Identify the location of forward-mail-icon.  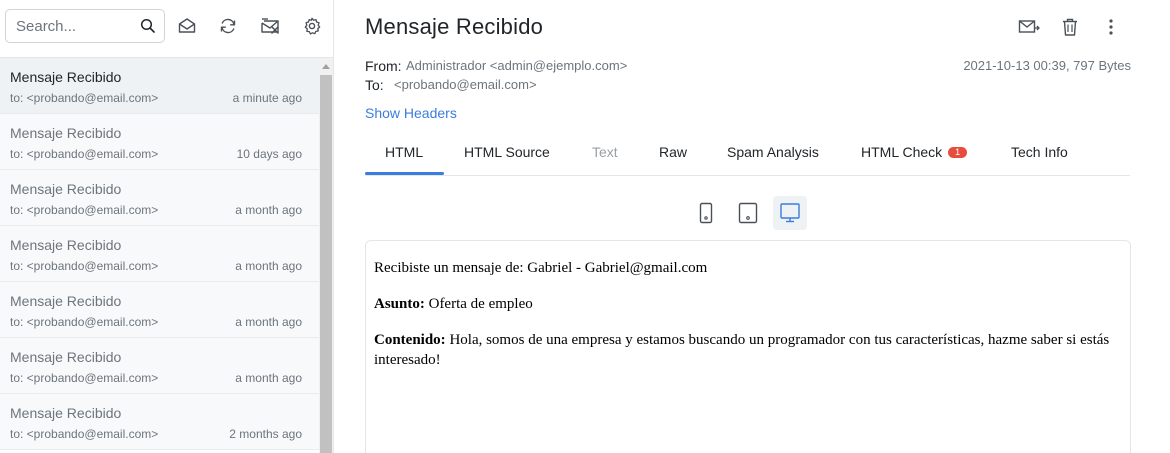
(1029, 27).